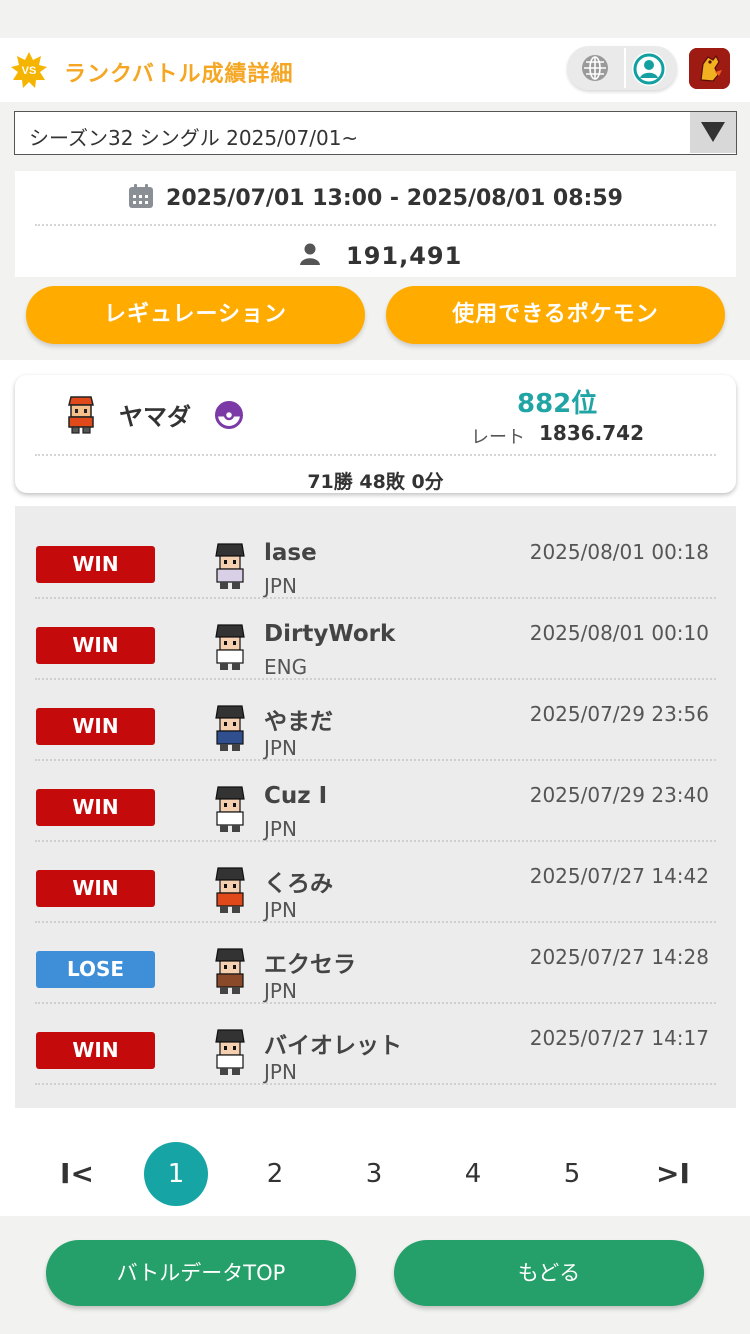  Describe the element at coordinates (375, 558) in the screenshot. I see `battle-row: WIN lase JPN 2025/08/01 00:18` at that location.